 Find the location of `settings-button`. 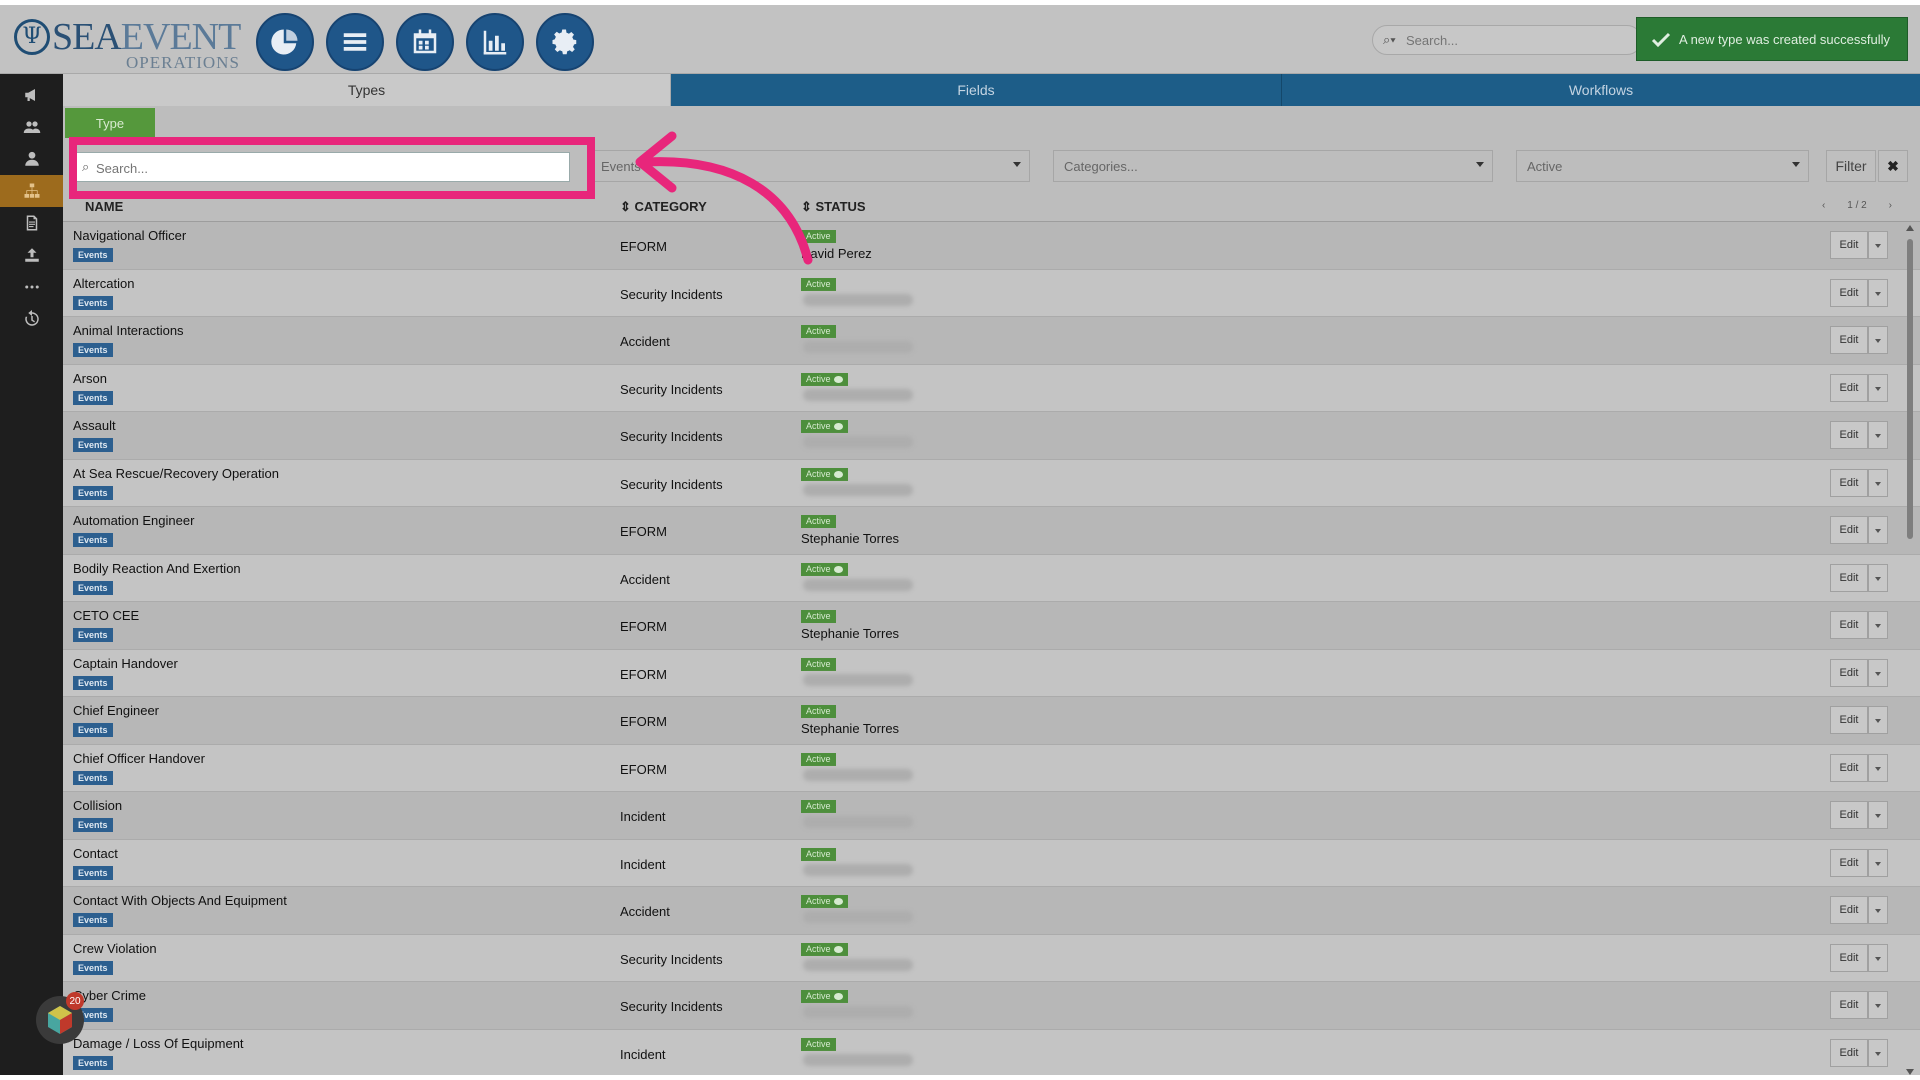

settings-button is located at coordinates (565, 42).